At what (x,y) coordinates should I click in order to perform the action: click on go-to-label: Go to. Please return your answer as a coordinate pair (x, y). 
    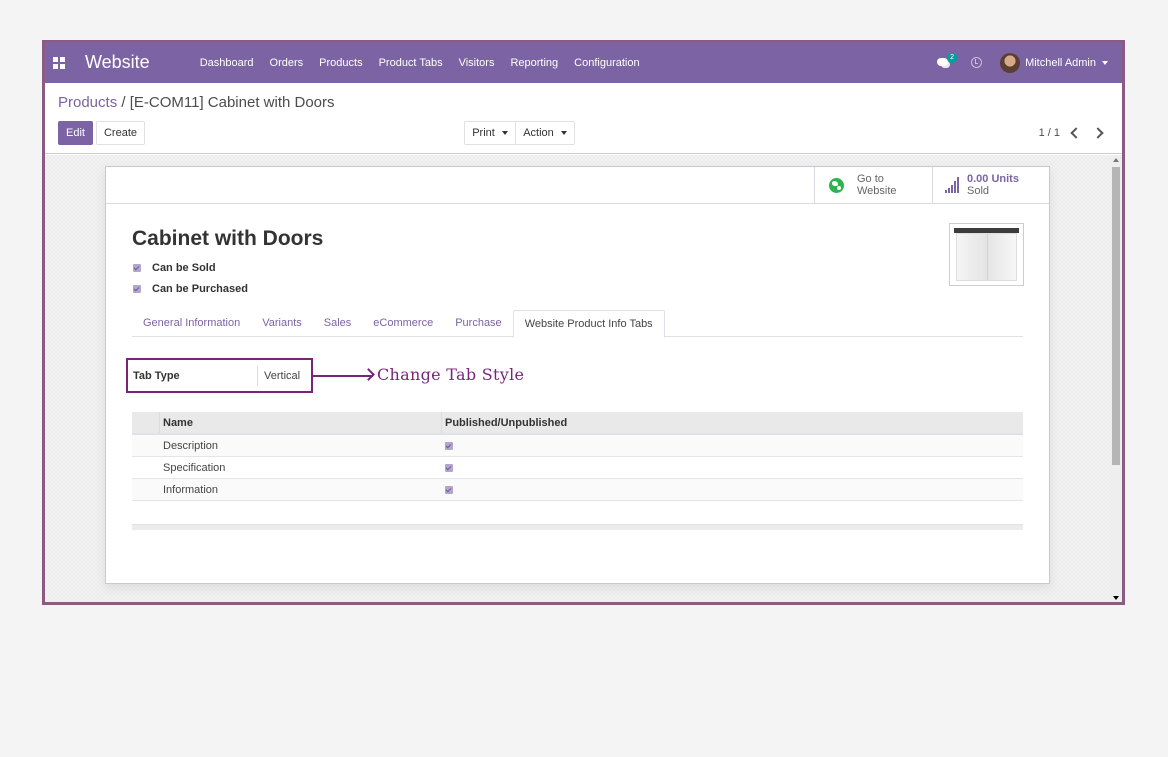
    Looking at the image, I should click on (870, 179).